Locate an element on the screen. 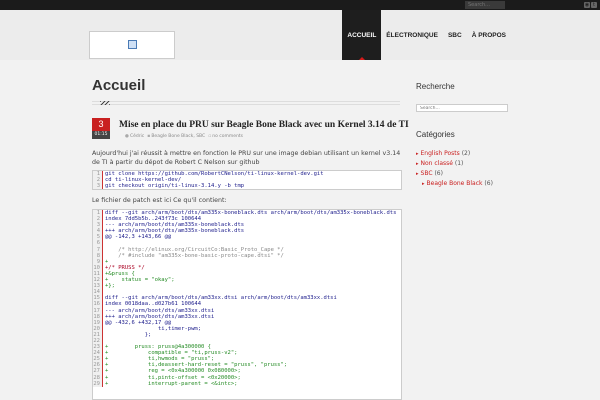 The image size is (600, 400). post-categories: ▪Beagle Bone Black, SBC is located at coordinates (176, 136).